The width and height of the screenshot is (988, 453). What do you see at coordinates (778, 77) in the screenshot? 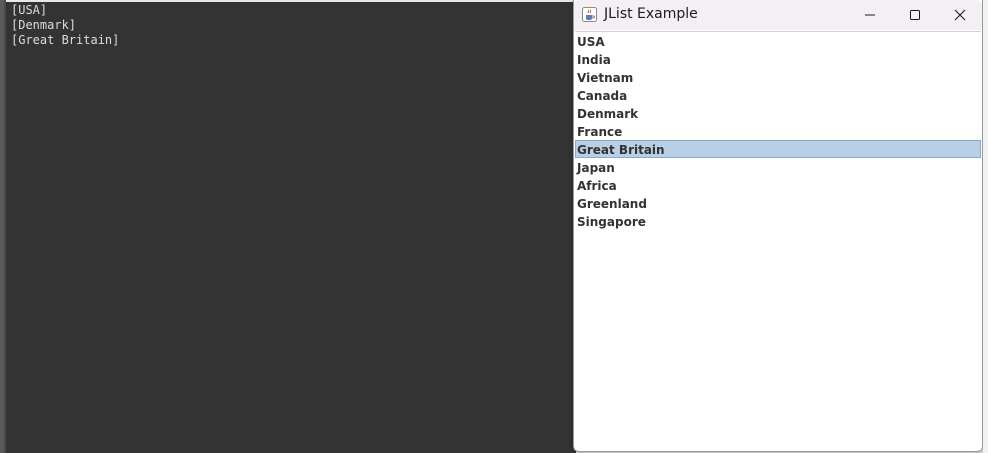
I see `list-item: Vietnam` at bounding box center [778, 77].